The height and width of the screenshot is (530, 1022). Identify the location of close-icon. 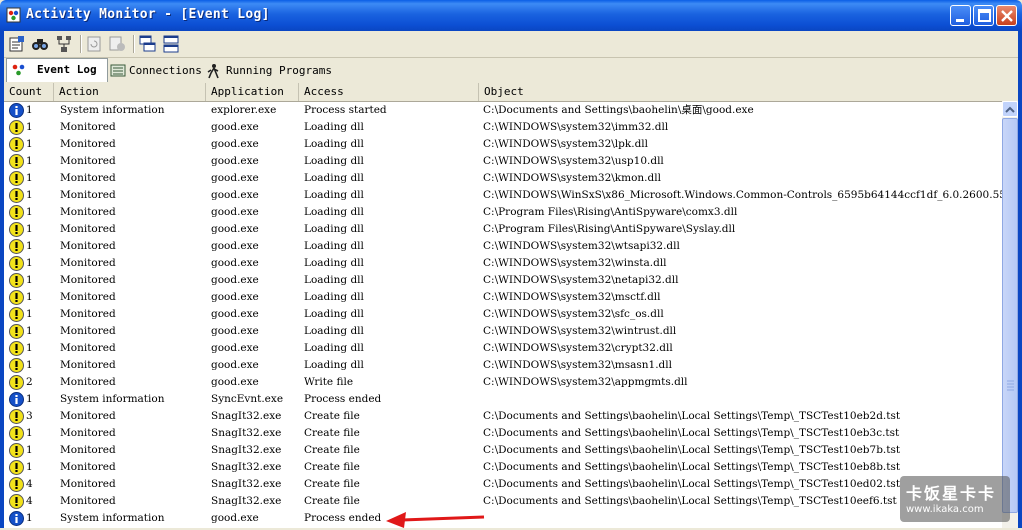
(1007, 16).